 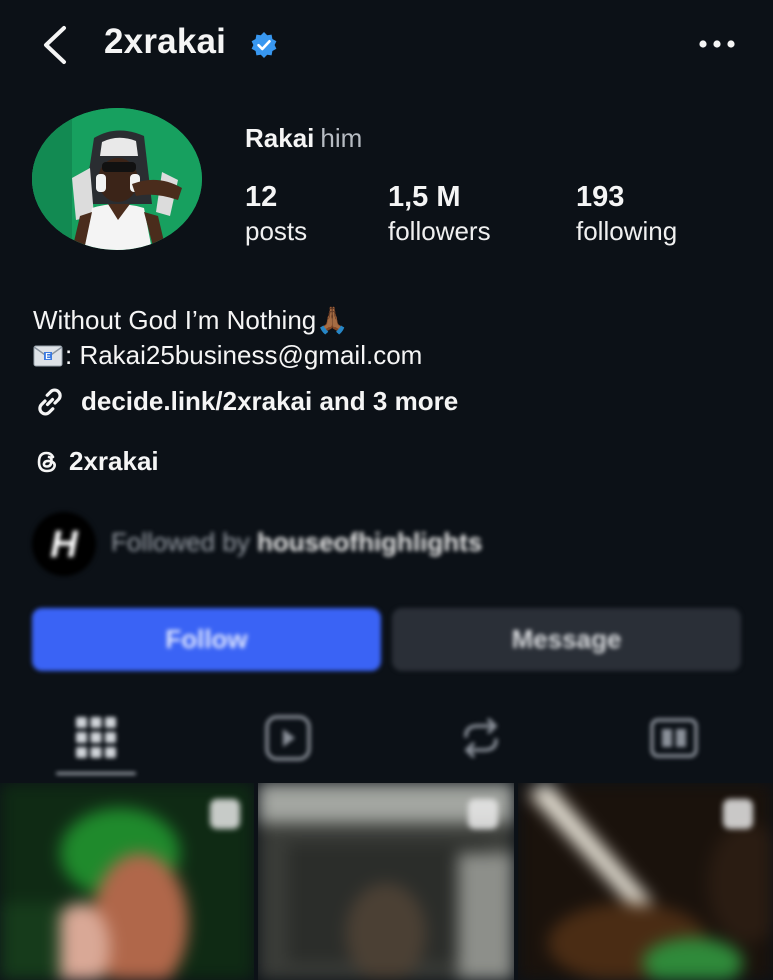 I want to click on back-button, so click(x=56, y=45).